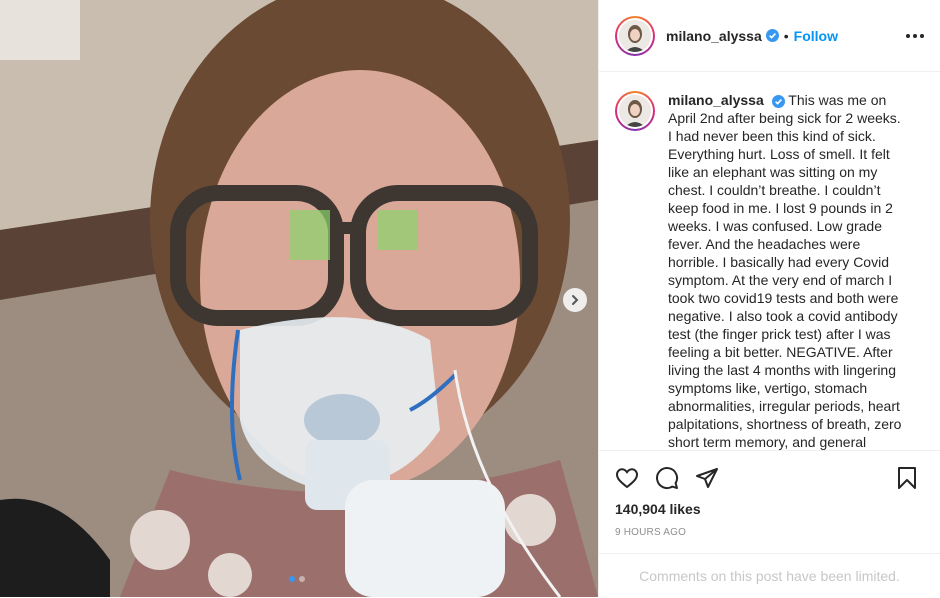 This screenshot has height=598, width=940. I want to click on caption-avatar, so click(635, 111).